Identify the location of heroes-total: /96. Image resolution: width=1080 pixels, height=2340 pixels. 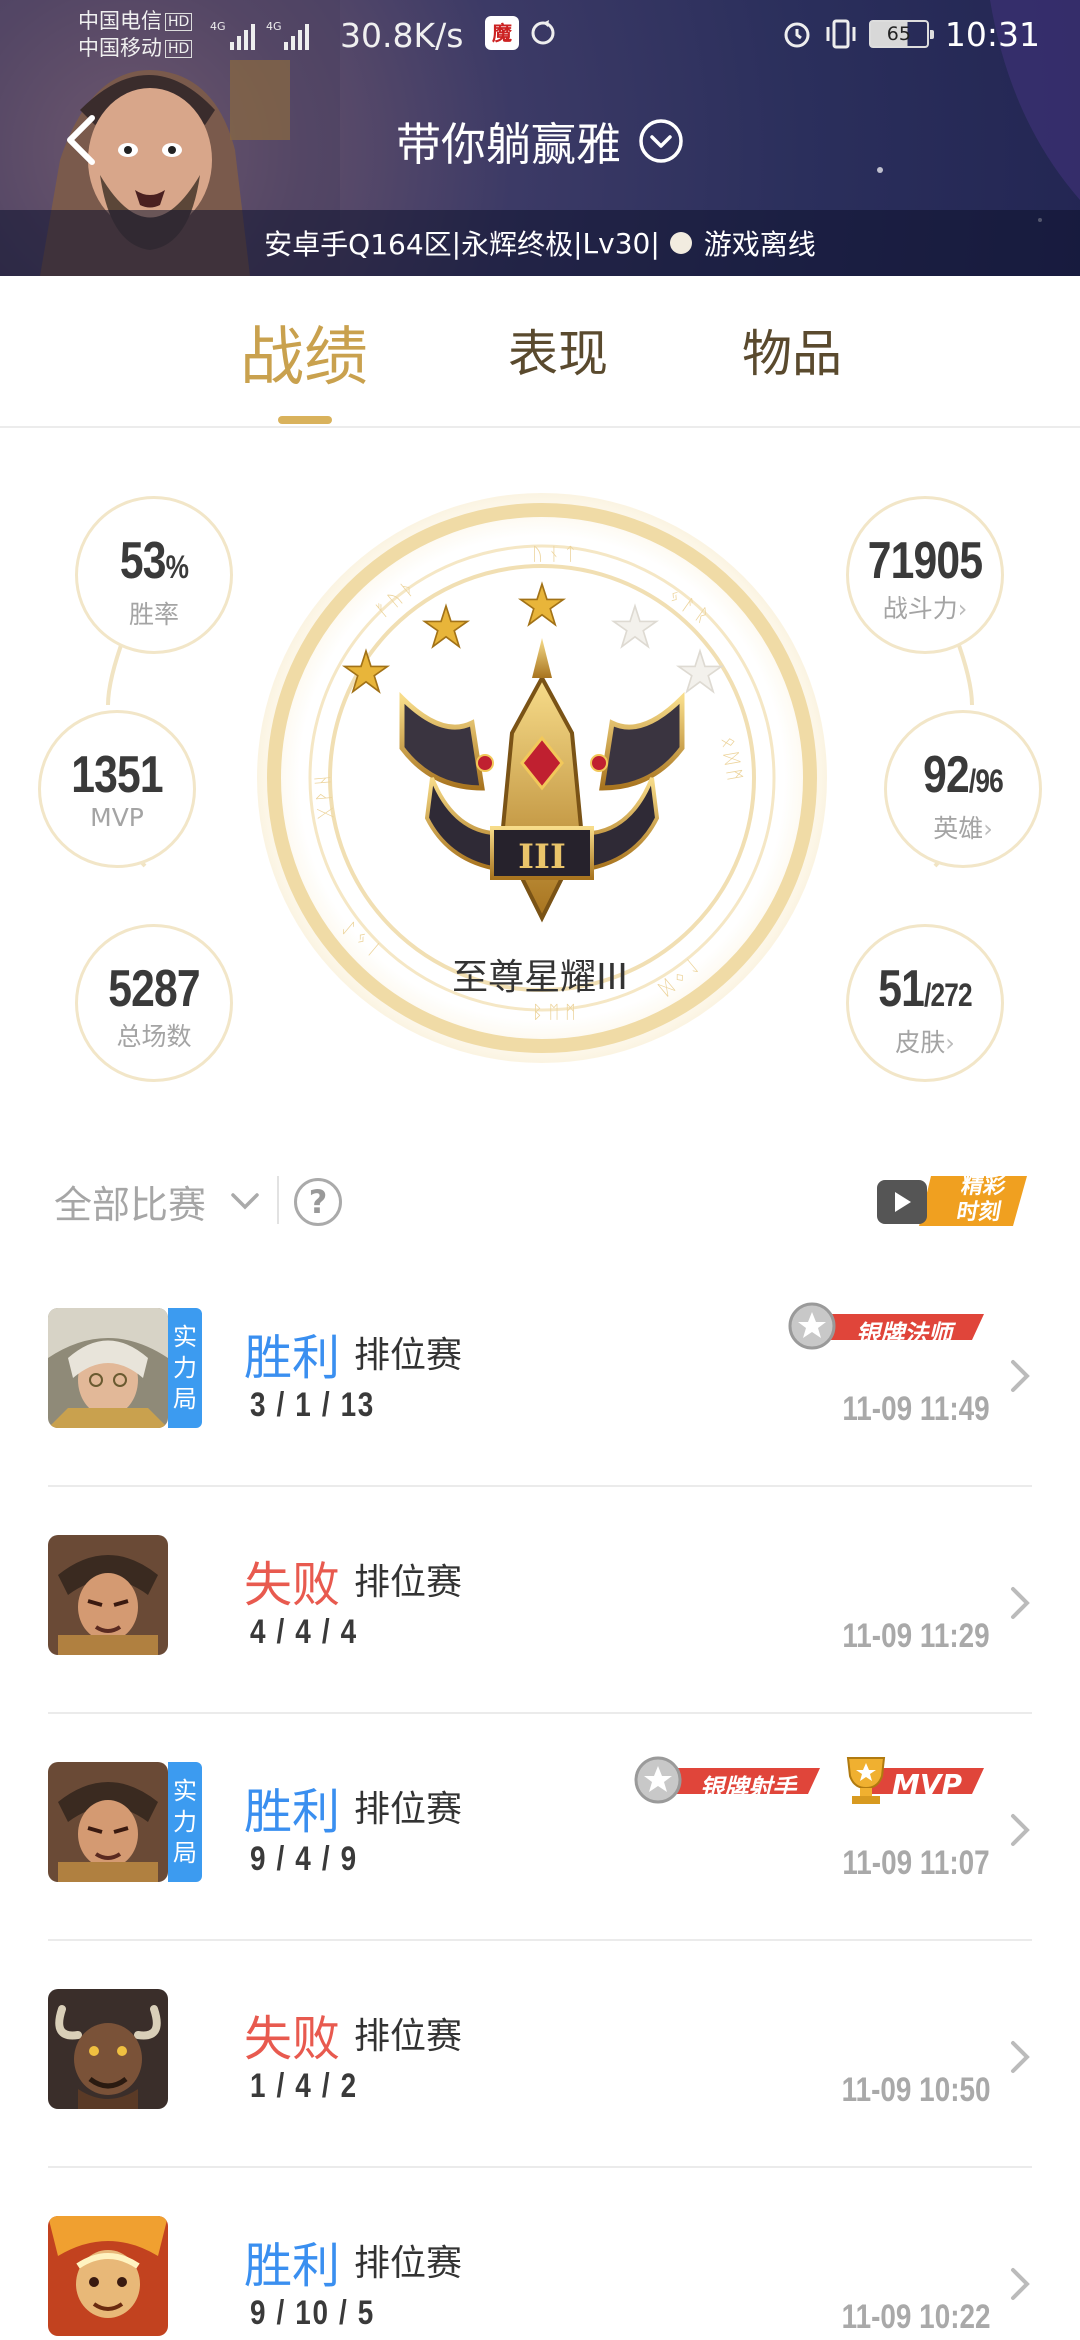
(986, 781).